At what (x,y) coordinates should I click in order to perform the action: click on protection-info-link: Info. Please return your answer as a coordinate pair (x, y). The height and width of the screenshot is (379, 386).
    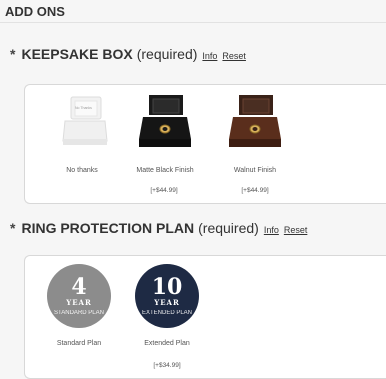
    Looking at the image, I should click on (271, 230).